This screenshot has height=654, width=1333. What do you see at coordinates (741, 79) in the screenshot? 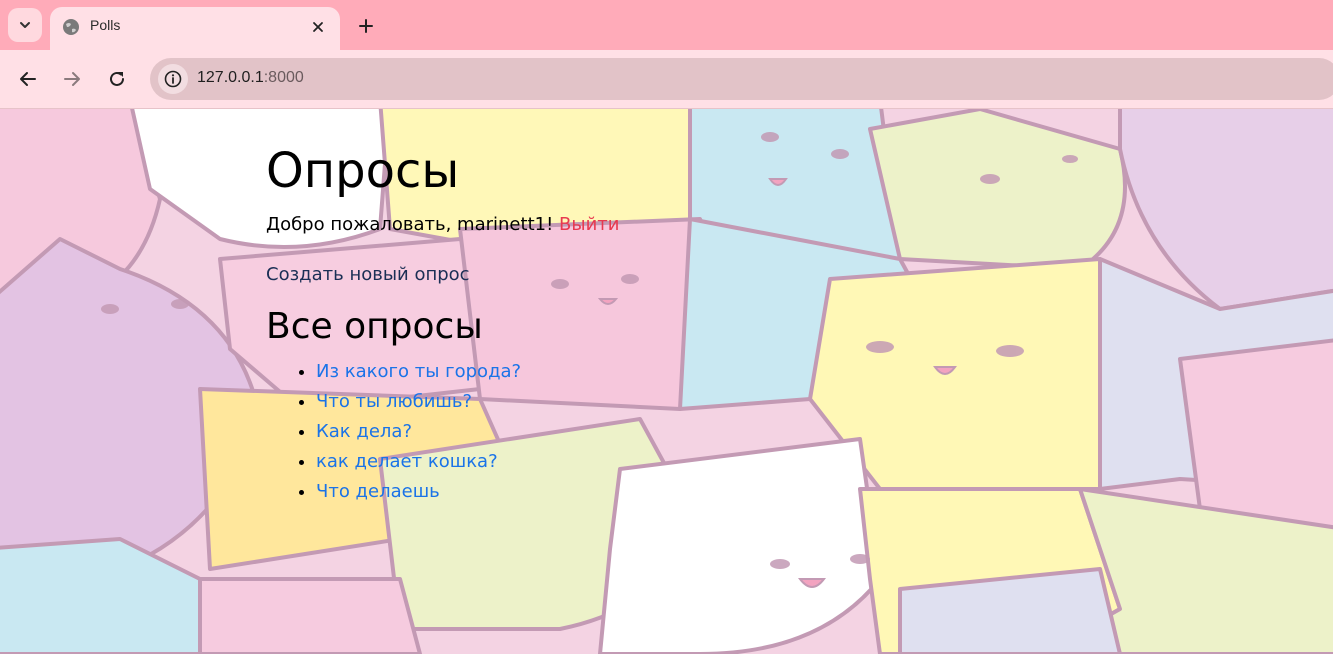
I see `address-bar: 127.0.0.1:8000` at bounding box center [741, 79].